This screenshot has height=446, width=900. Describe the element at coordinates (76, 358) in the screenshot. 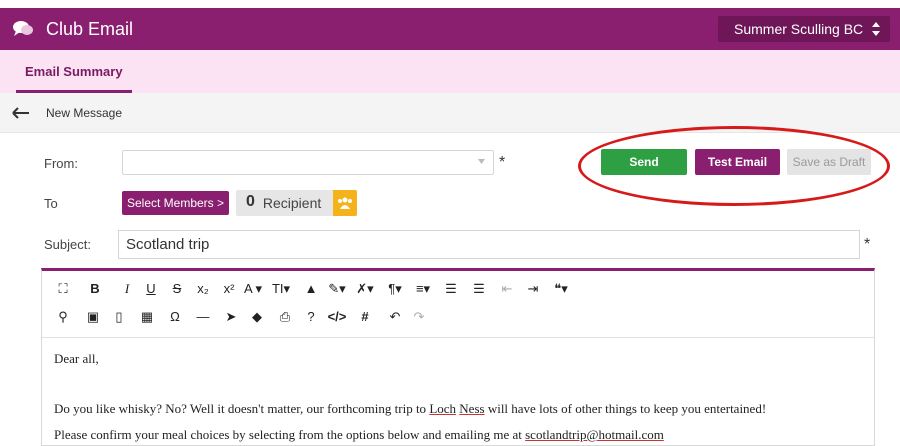

I see `greeting-line: Dear all,` at that location.